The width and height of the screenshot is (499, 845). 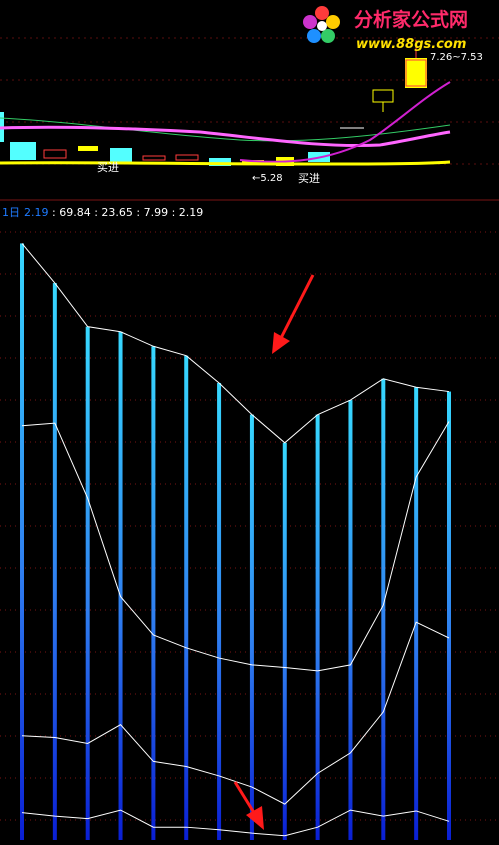 I want to click on moving-averages, so click(x=225, y=123).